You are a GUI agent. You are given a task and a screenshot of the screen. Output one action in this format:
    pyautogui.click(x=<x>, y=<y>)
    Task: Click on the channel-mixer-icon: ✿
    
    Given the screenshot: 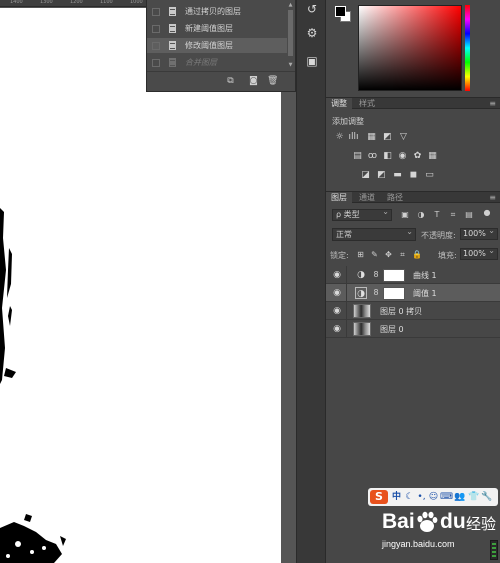 What is the action you would take?
    pyautogui.click(x=417, y=156)
    